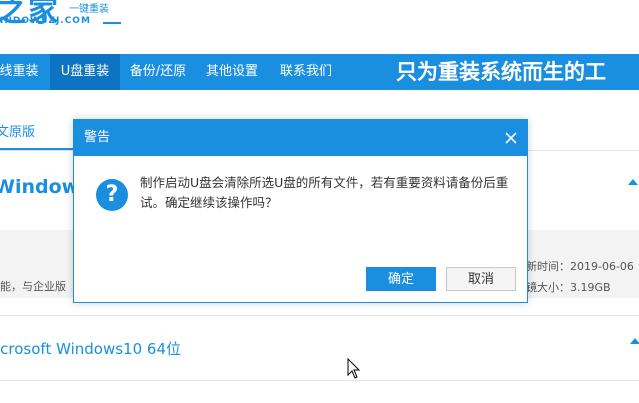 The height and width of the screenshot is (403, 639). What do you see at coordinates (33, 286) in the screenshot?
I see `system-item-description: 能，与企业版` at bounding box center [33, 286].